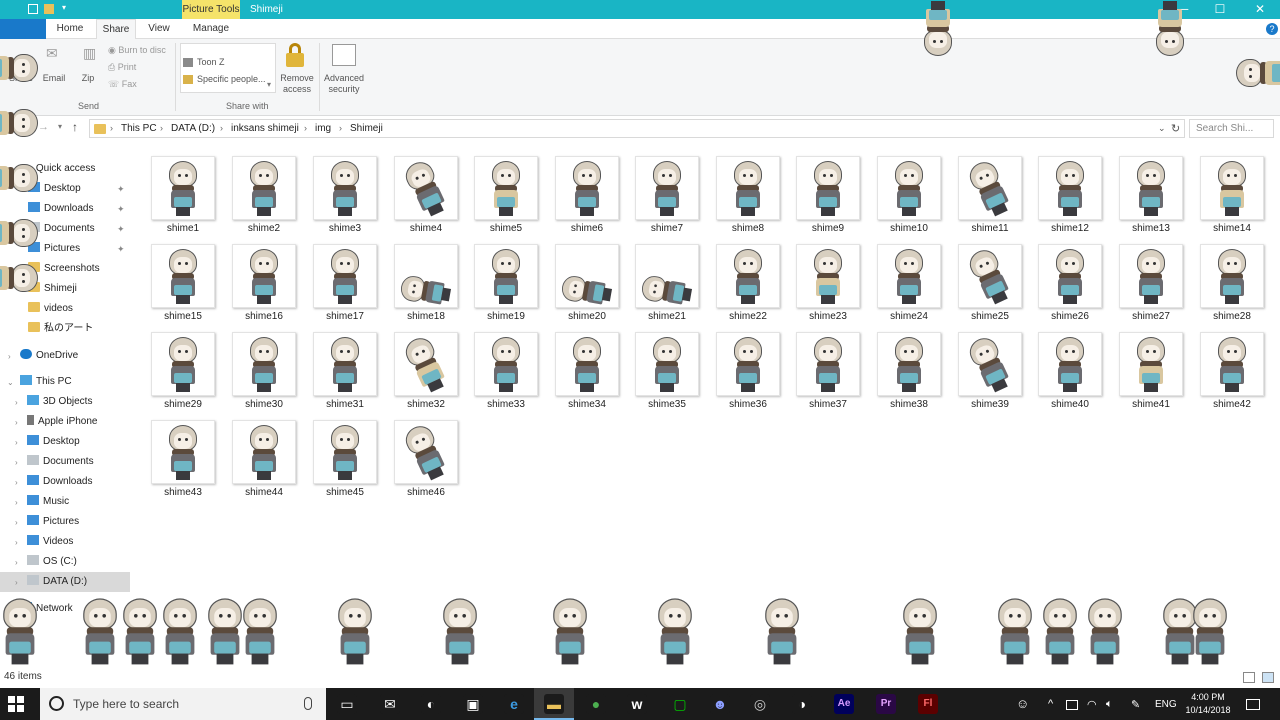 The image size is (1280, 720). I want to click on remove-access-button: Remove access, so click(297, 84).